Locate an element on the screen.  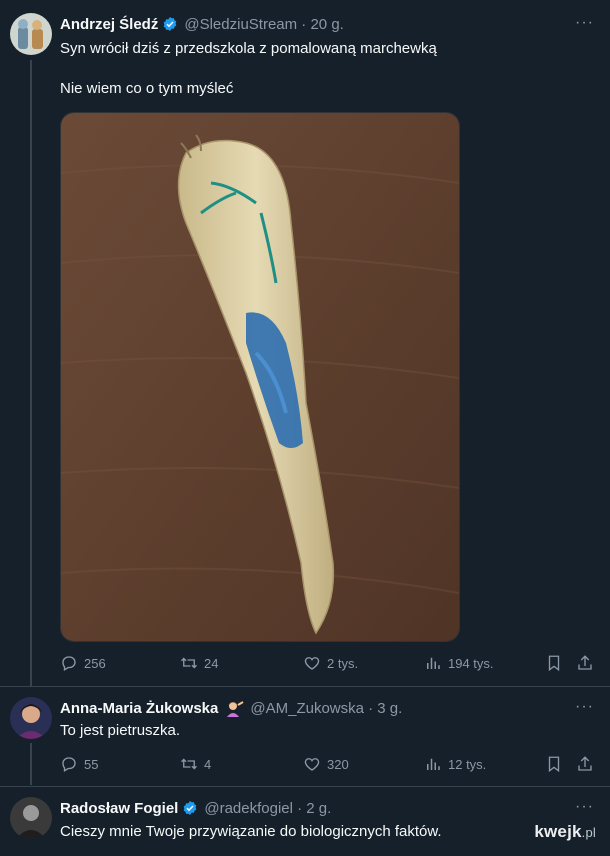
retweet-button: 24 is located at coordinates (199, 663).